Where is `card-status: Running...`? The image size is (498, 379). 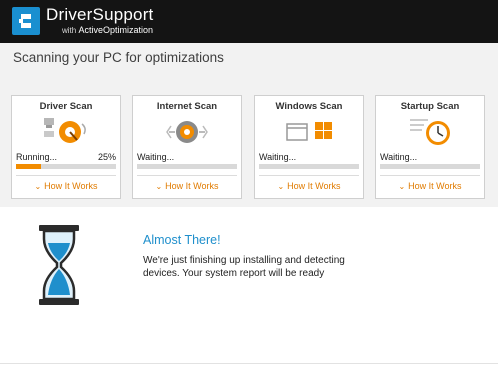
card-status: Running... is located at coordinates (37, 157).